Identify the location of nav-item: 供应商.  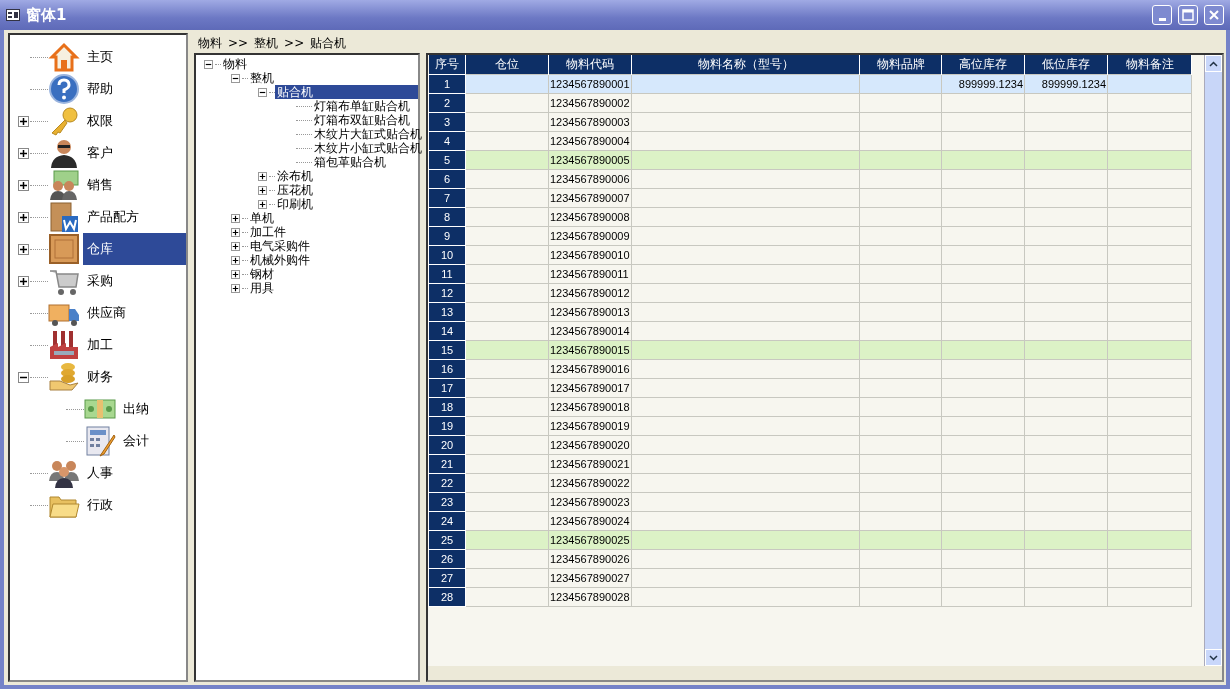
(134, 313).